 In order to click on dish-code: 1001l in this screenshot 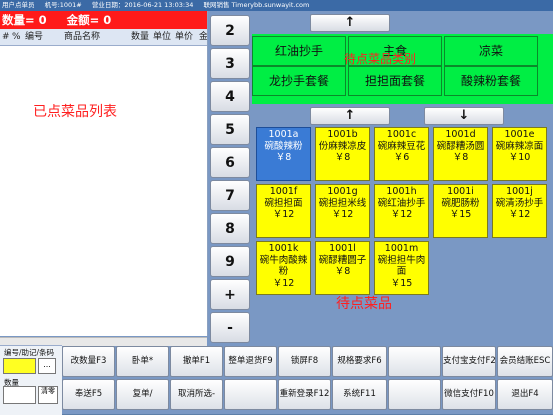, I will do `click(342, 248)`.